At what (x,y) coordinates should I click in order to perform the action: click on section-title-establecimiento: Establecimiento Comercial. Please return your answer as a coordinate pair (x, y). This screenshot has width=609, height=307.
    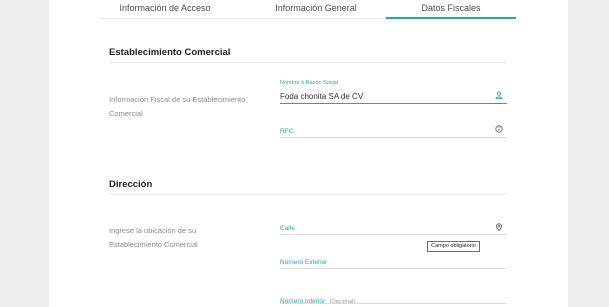
    Looking at the image, I should click on (170, 52).